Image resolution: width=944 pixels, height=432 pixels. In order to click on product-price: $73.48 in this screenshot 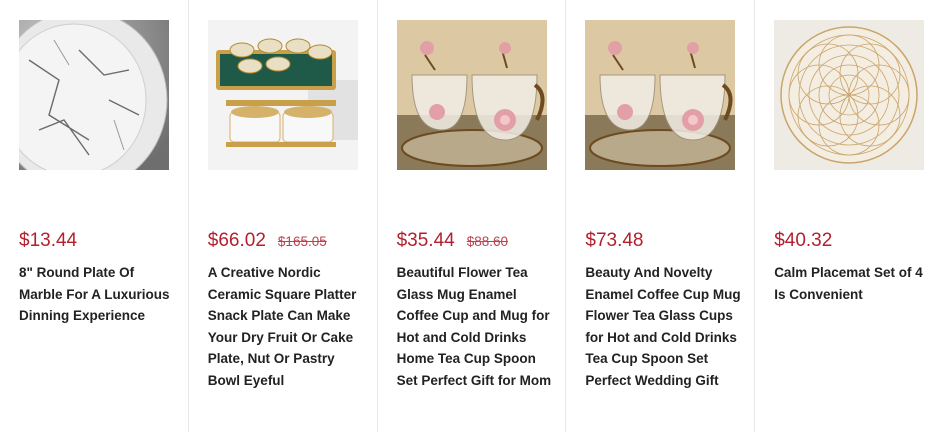, I will do `click(614, 240)`.